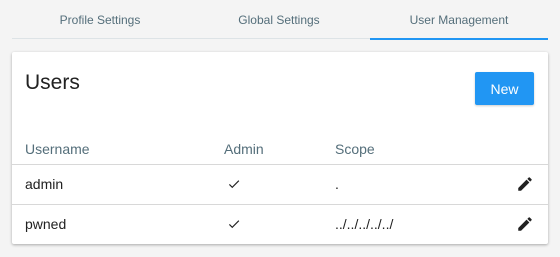  I want to click on username-cell: pwned, so click(46, 224).